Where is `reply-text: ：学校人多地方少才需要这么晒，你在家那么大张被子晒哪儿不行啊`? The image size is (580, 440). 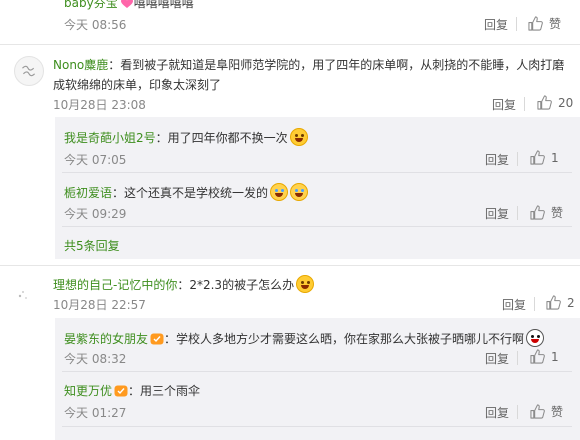 reply-text: ：学校人多地方少才需要这么晒，你在家那么大张被子晒哪儿不行啊 is located at coordinates (344, 339).